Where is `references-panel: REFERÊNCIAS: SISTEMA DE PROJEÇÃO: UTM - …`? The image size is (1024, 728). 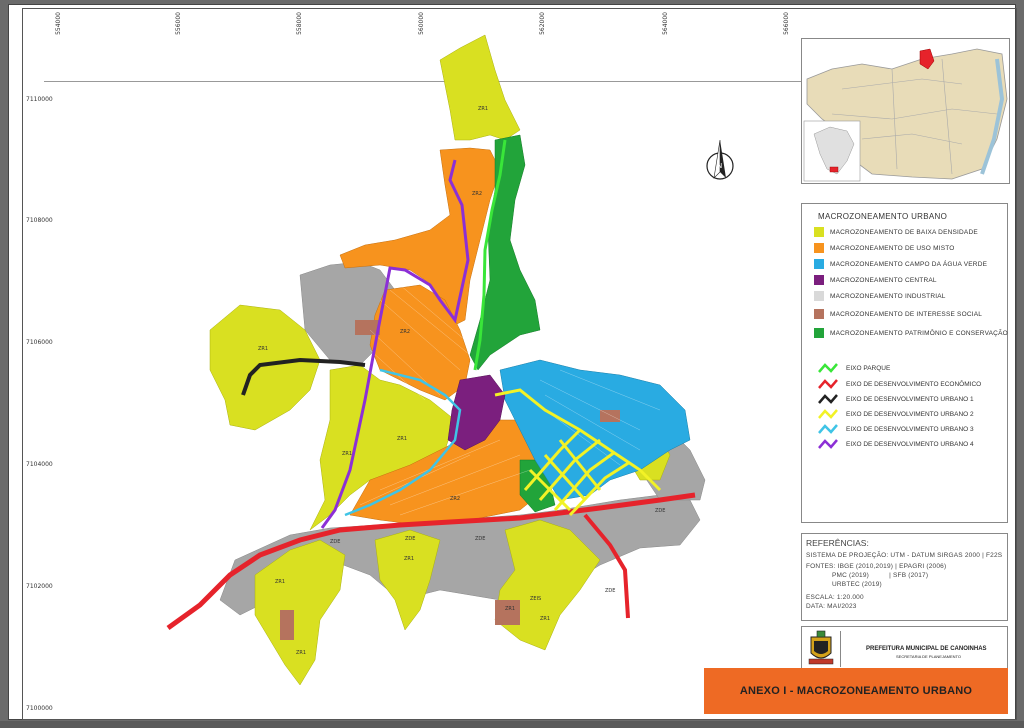 references-panel: REFERÊNCIAS: SISTEMA DE PROJEÇÃO: UTM - … is located at coordinates (904, 577).